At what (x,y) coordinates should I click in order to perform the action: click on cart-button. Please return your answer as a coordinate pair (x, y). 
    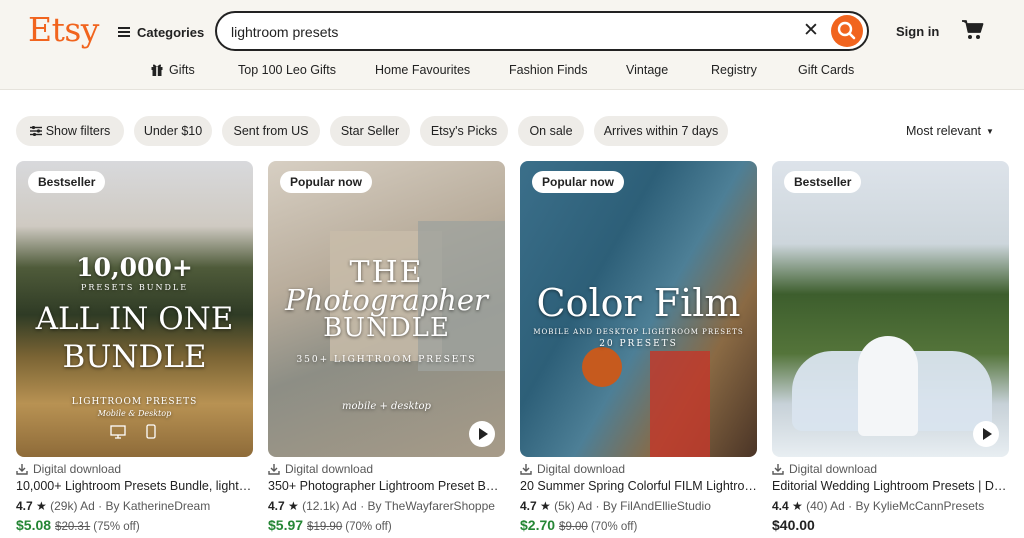
    Looking at the image, I should click on (973, 30).